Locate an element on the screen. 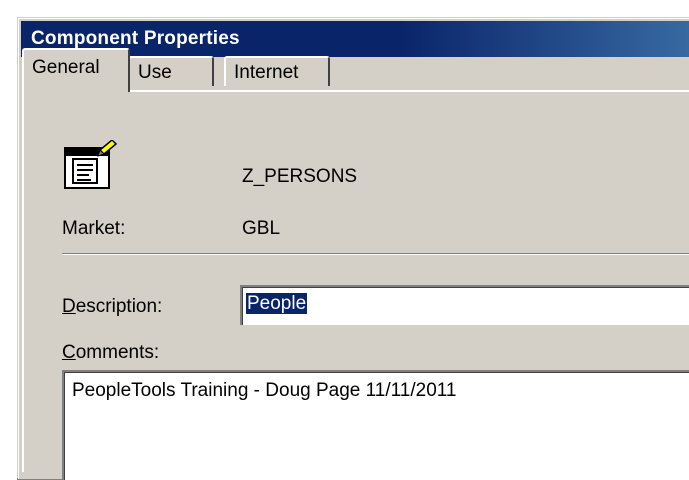 This screenshot has width=689, height=480. description-label-rest: escription: is located at coordinates (119, 306).